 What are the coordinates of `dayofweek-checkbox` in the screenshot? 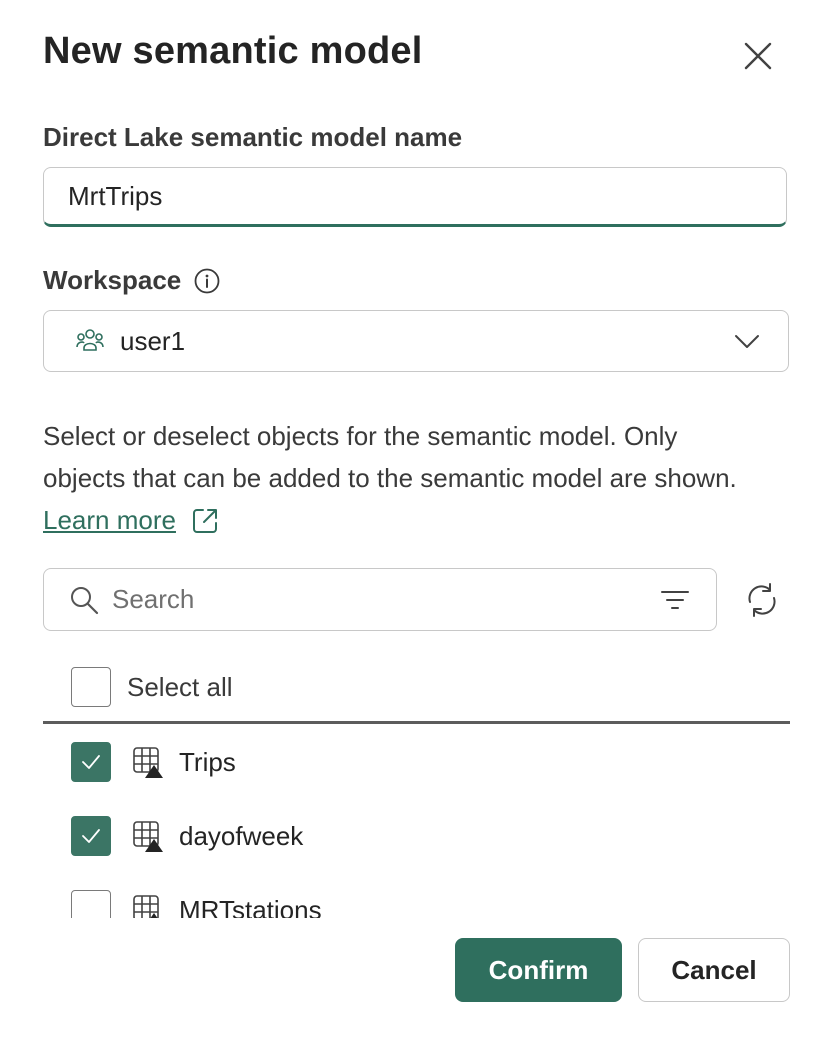 It's located at (91, 836).